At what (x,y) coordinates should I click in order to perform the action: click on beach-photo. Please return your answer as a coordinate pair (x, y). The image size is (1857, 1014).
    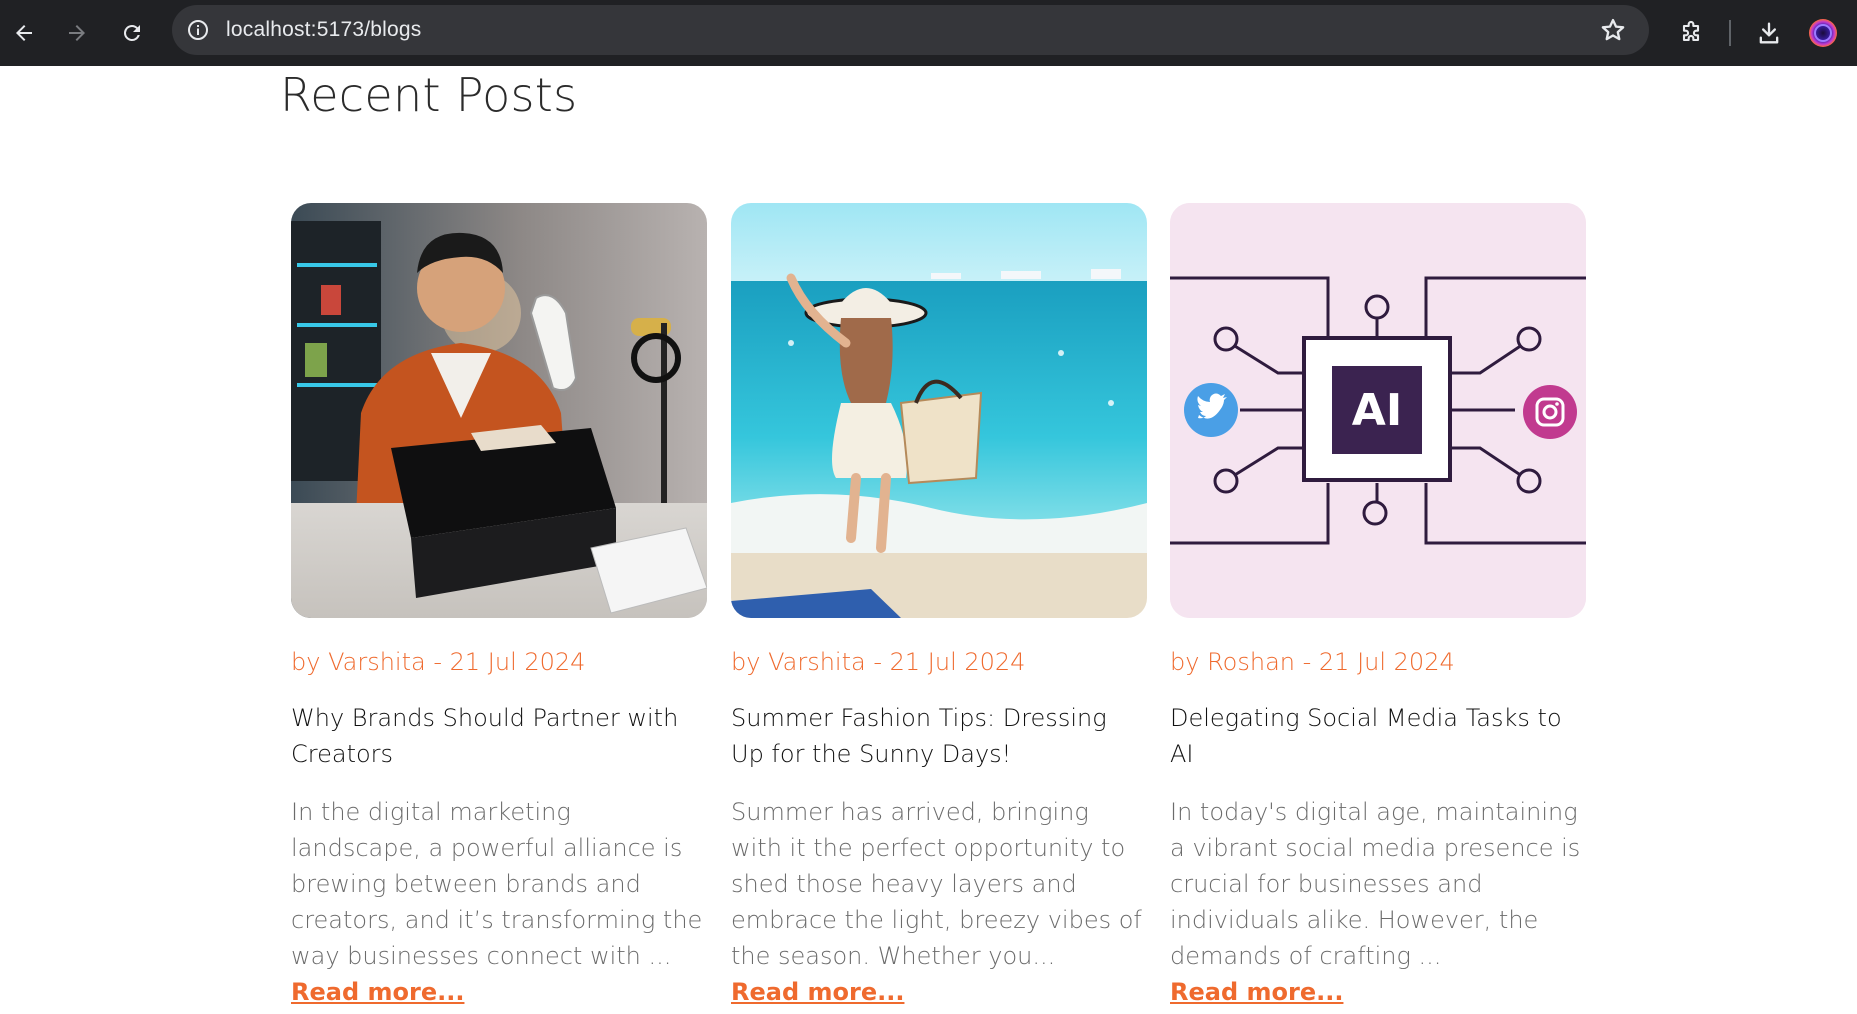
    Looking at the image, I should click on (939, 410).